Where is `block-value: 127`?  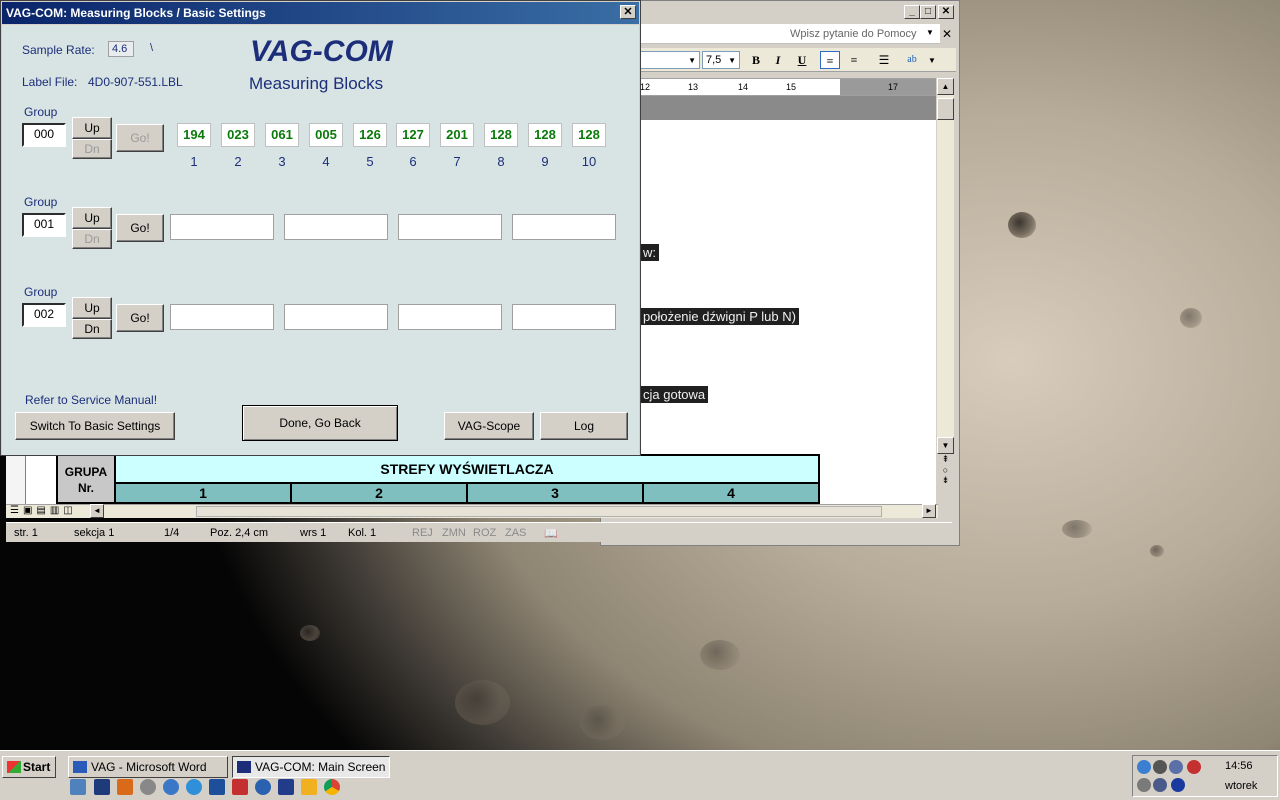 block-value: 127 is located at coordinates (413, 135).